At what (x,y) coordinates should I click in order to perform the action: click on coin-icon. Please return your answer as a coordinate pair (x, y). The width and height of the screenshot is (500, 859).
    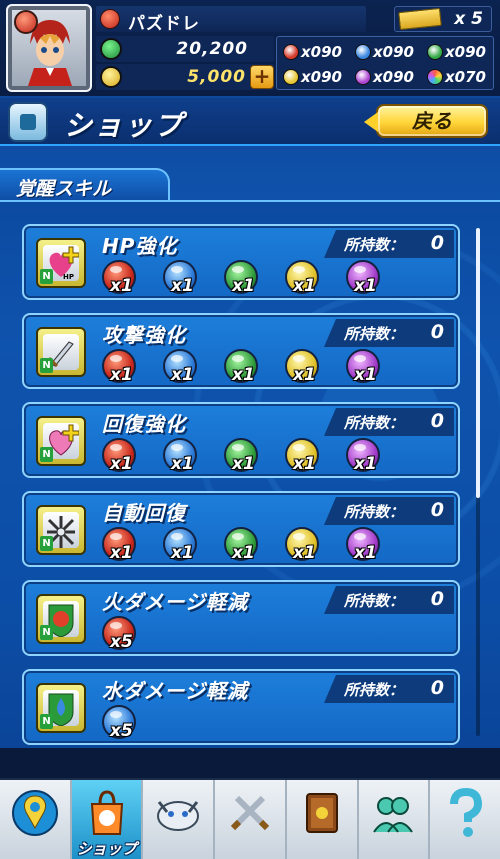
    Looking at the image, I should click on (111, 77).